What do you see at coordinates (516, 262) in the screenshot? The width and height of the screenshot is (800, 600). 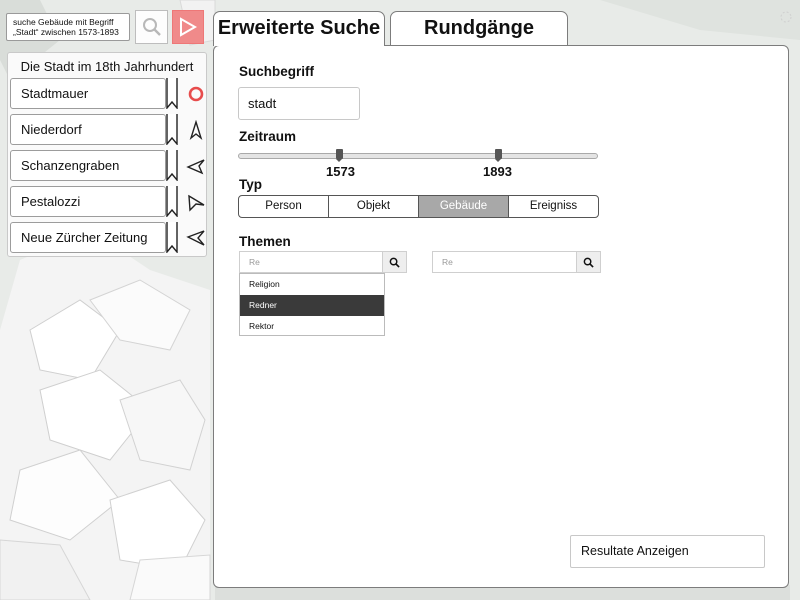 I see `theme-input-2: Re` at bounding box center [516, 262].